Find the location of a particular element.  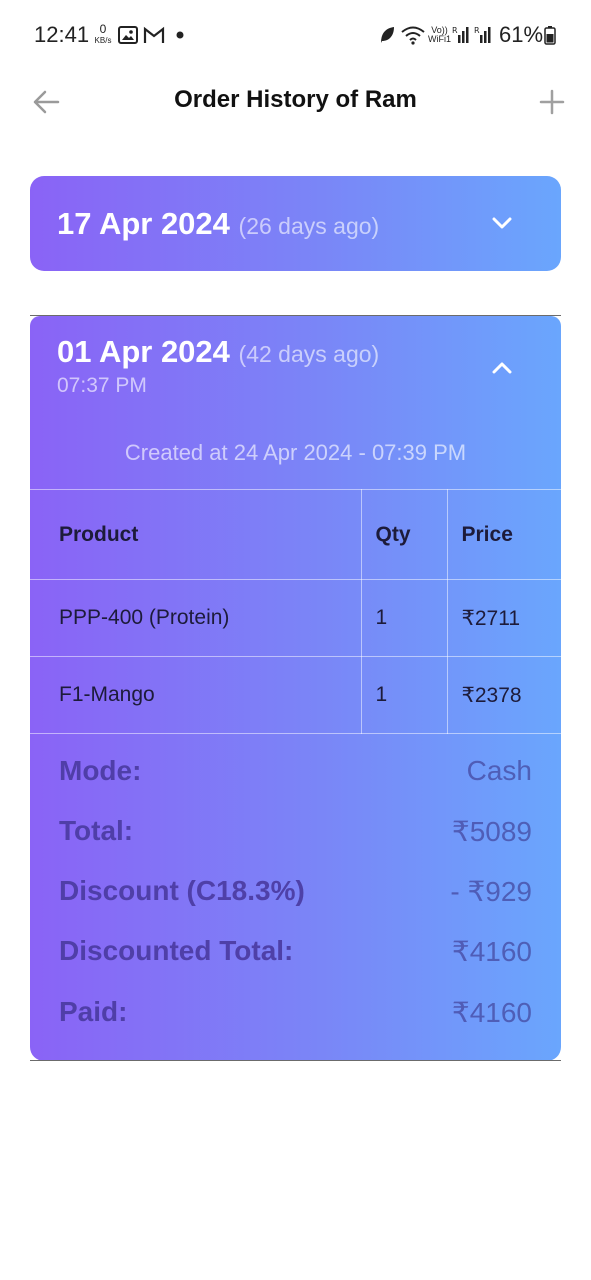

summary-discounted-total: Discounted Total: ₹4160 is located at coordinates (295, 951).